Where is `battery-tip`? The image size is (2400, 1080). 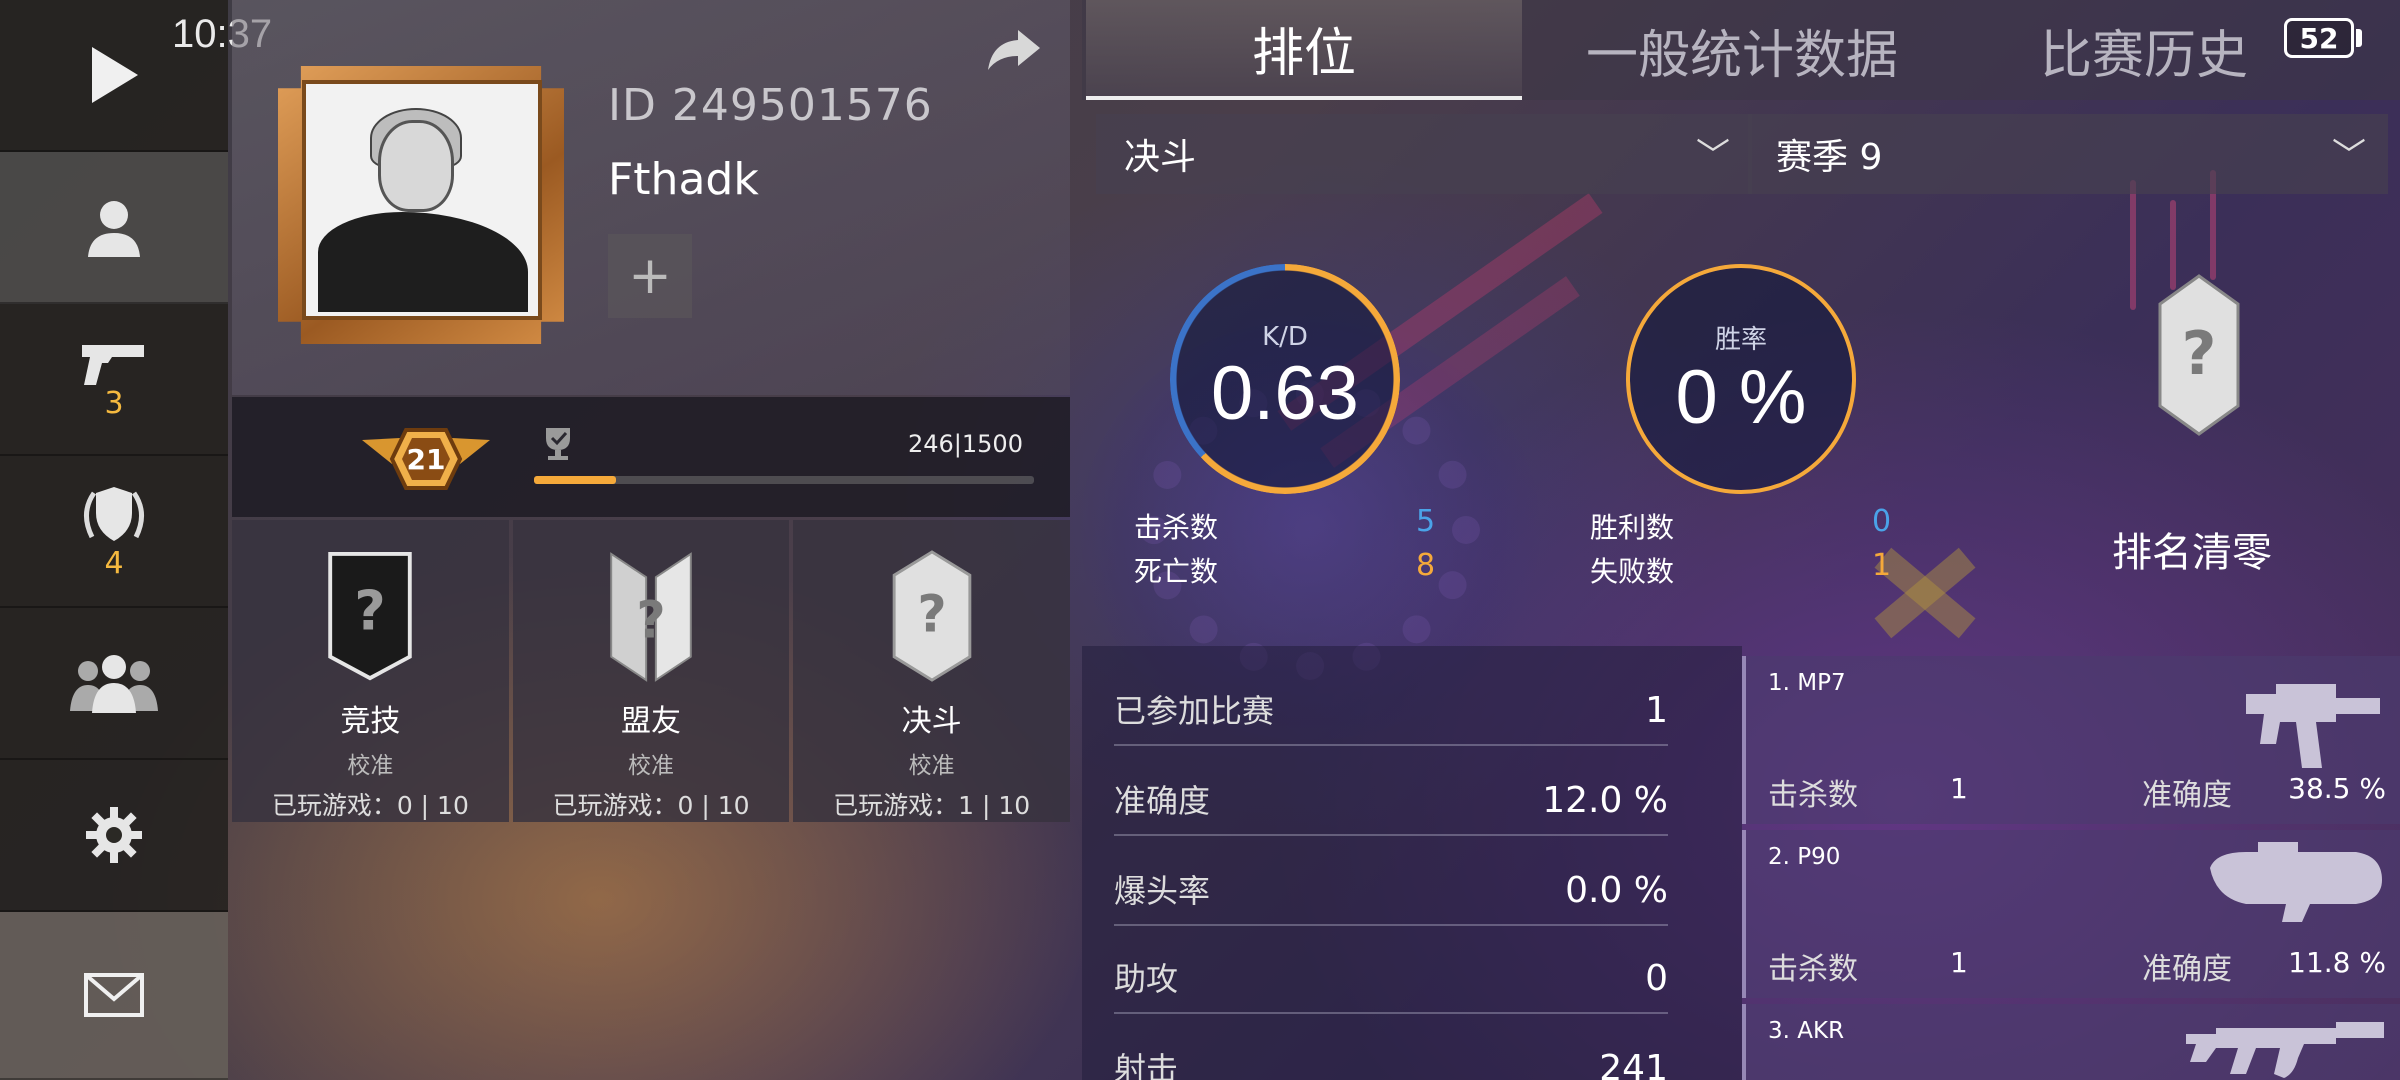 battery-tip is located at coordinates (2359, 38).